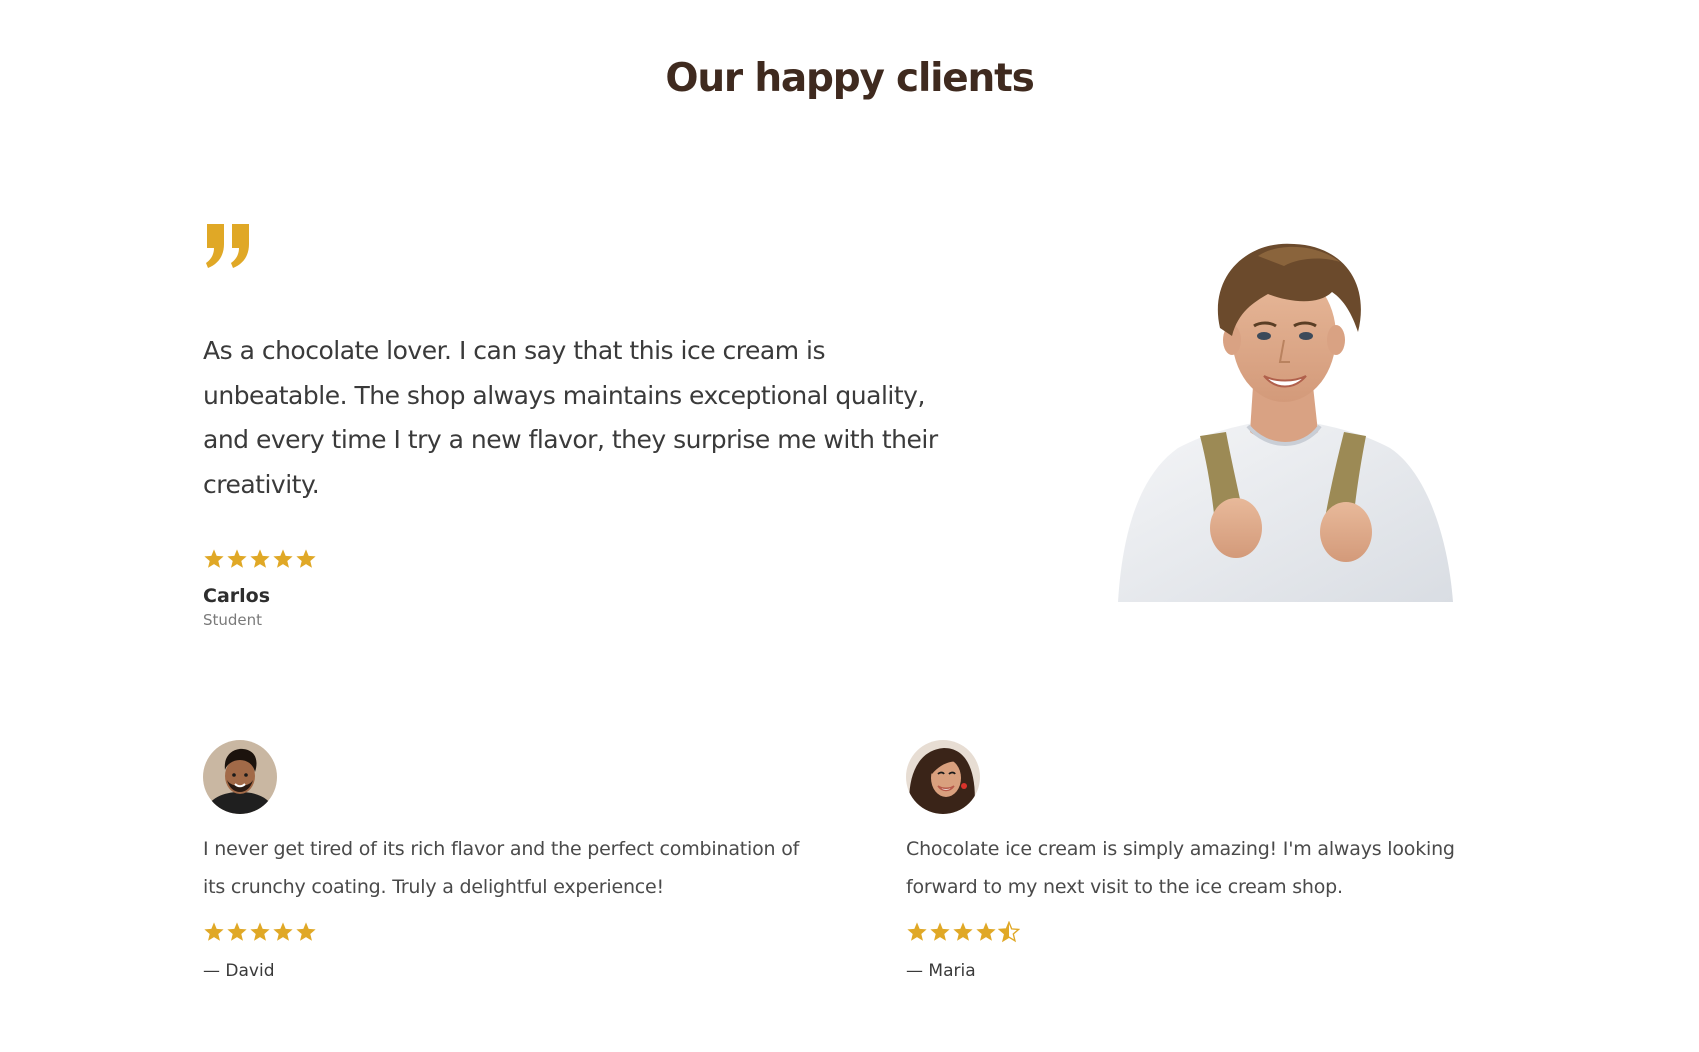  Describe the element at coordinates (237, 596) in the screenshot. I see `featured-client-name: Carlos` at that location.